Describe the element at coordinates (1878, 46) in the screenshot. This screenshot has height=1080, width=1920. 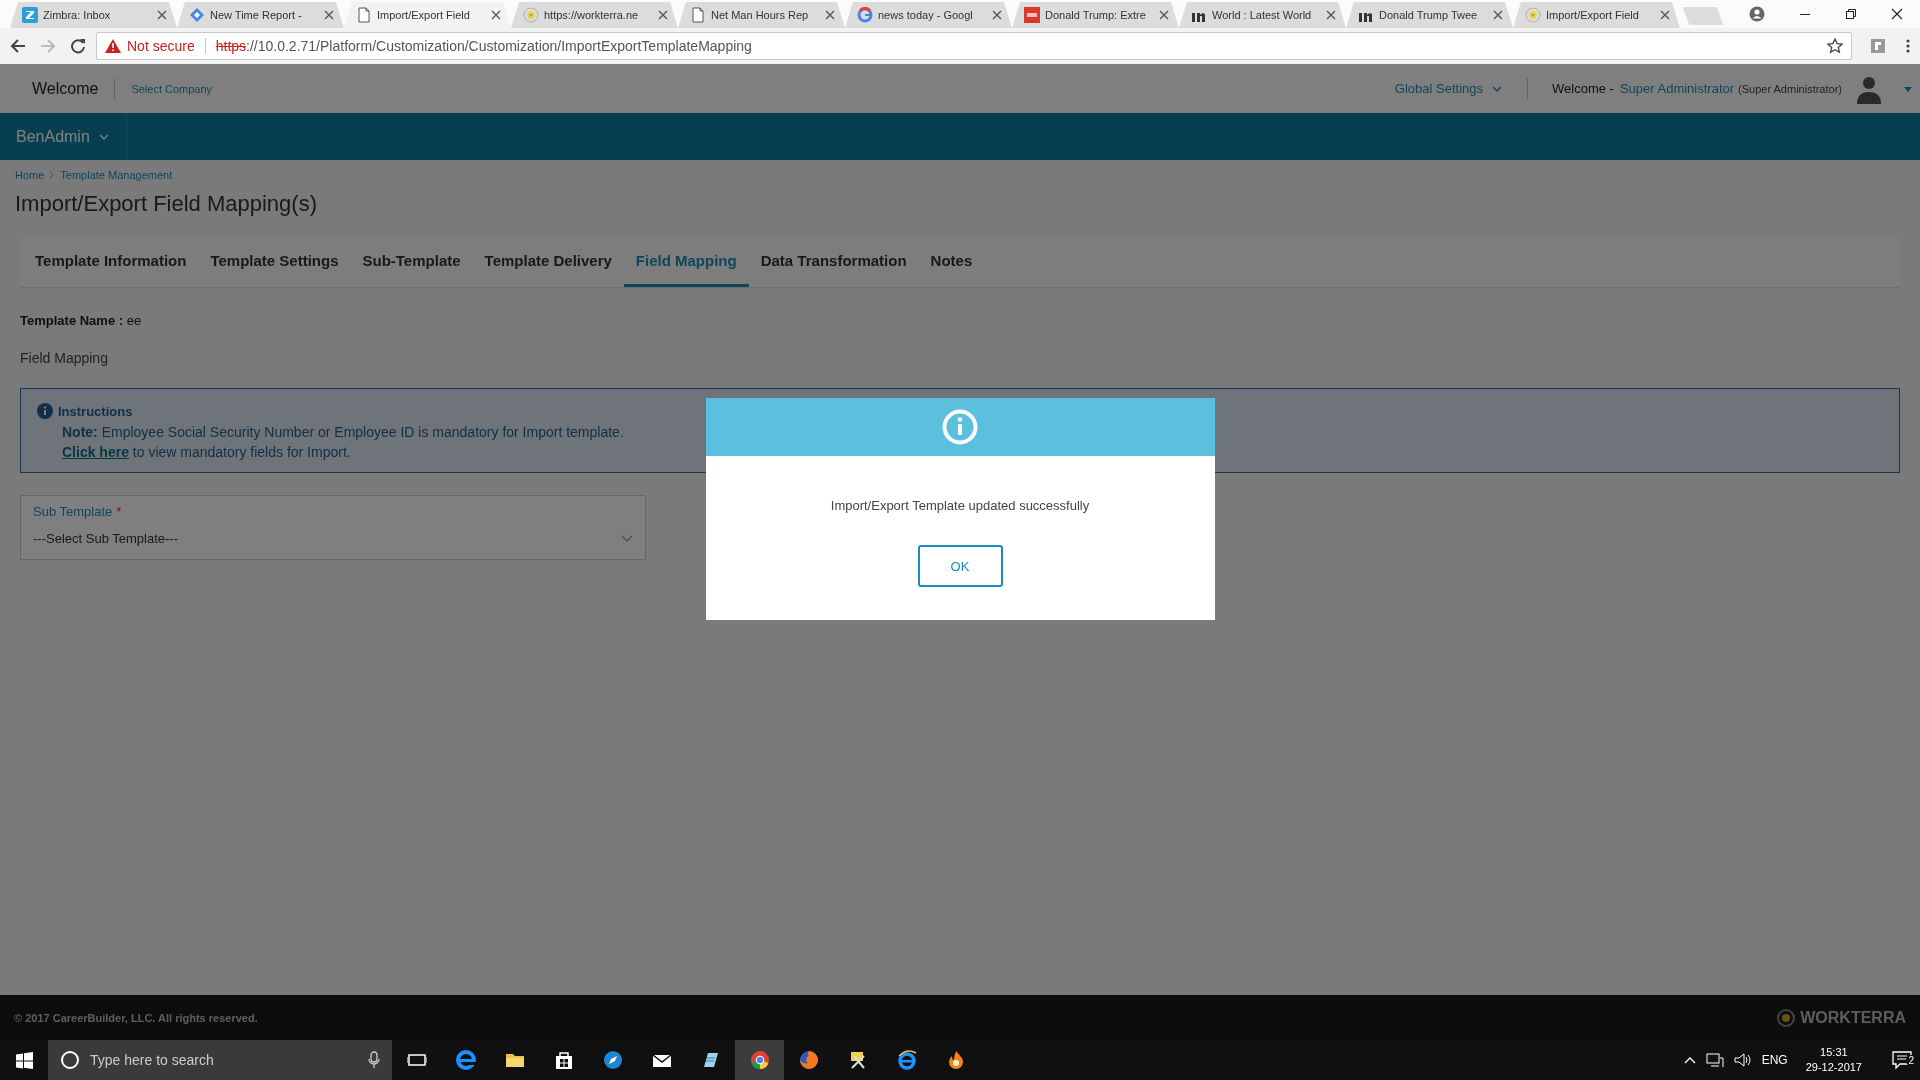
I see `extension-icon` at that location.